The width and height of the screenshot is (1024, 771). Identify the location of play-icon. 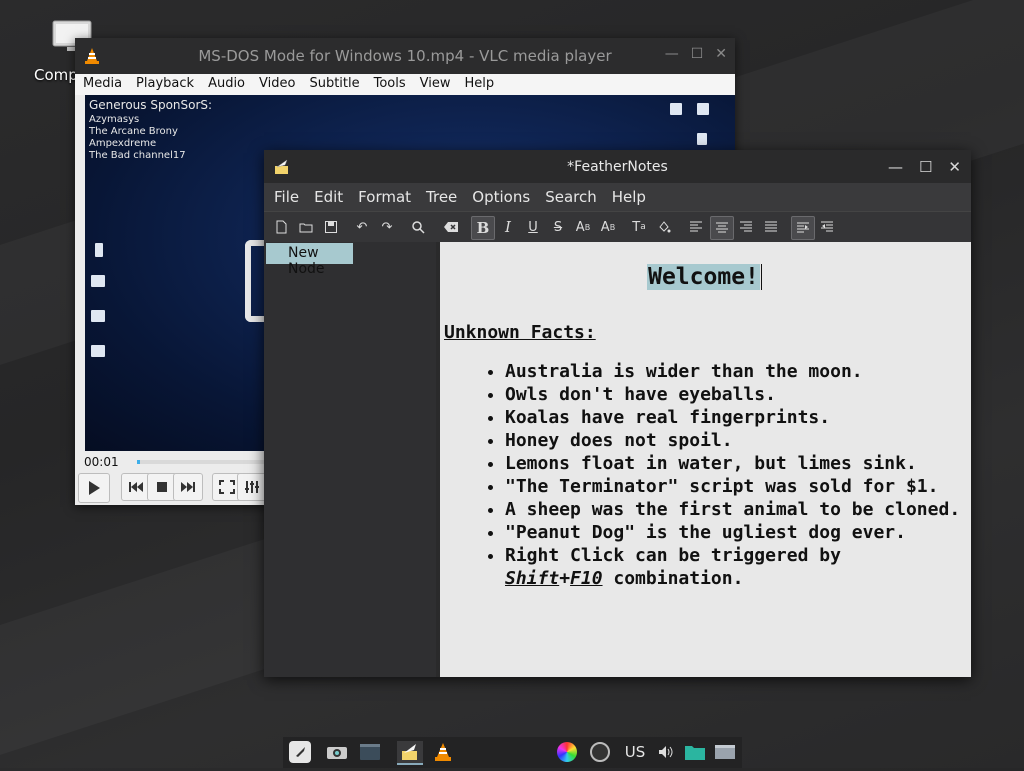
(94, 488).